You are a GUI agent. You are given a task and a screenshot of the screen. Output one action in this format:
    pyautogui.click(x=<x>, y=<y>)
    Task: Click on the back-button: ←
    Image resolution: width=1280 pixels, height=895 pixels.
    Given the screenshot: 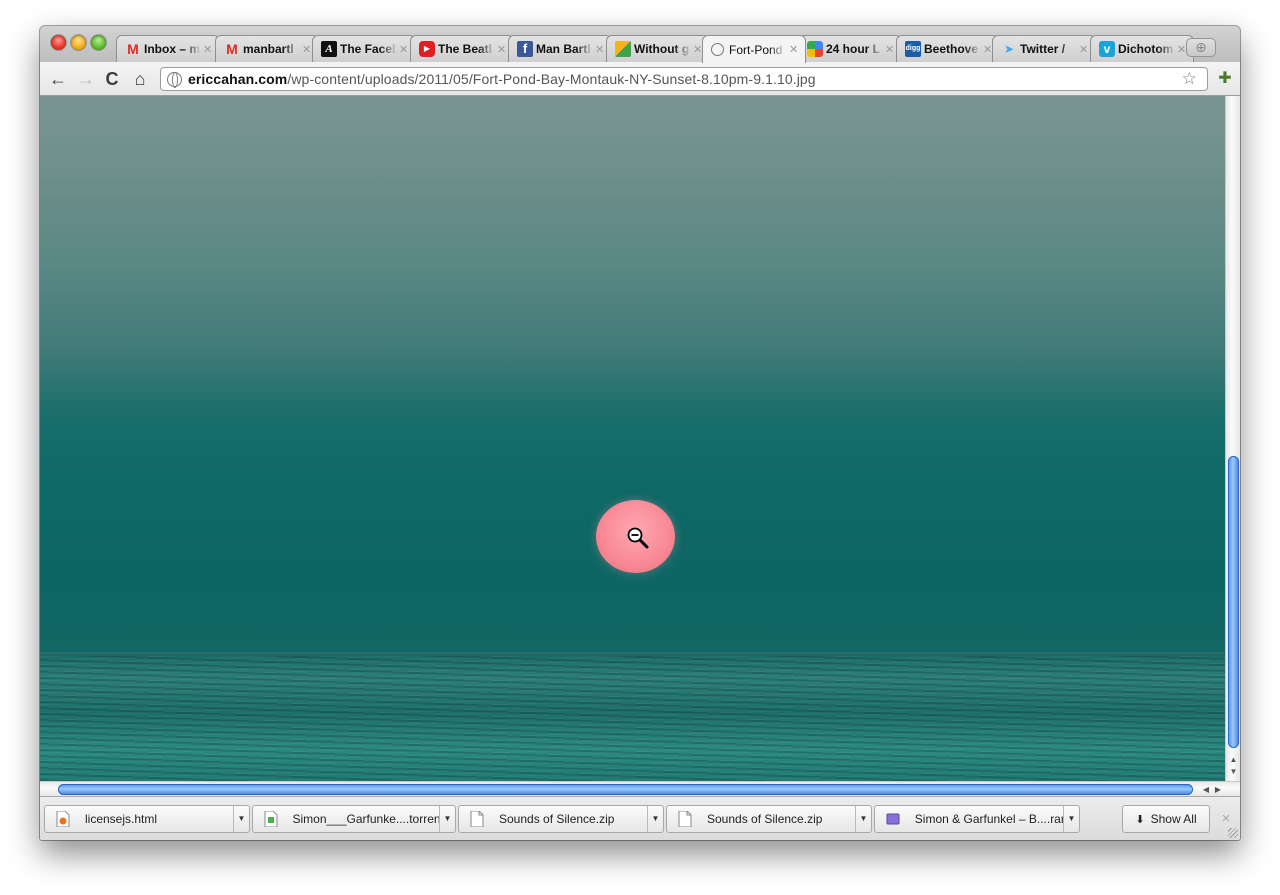 What is the action you would take?
    pyautogui.click(x=58, y=79)
    